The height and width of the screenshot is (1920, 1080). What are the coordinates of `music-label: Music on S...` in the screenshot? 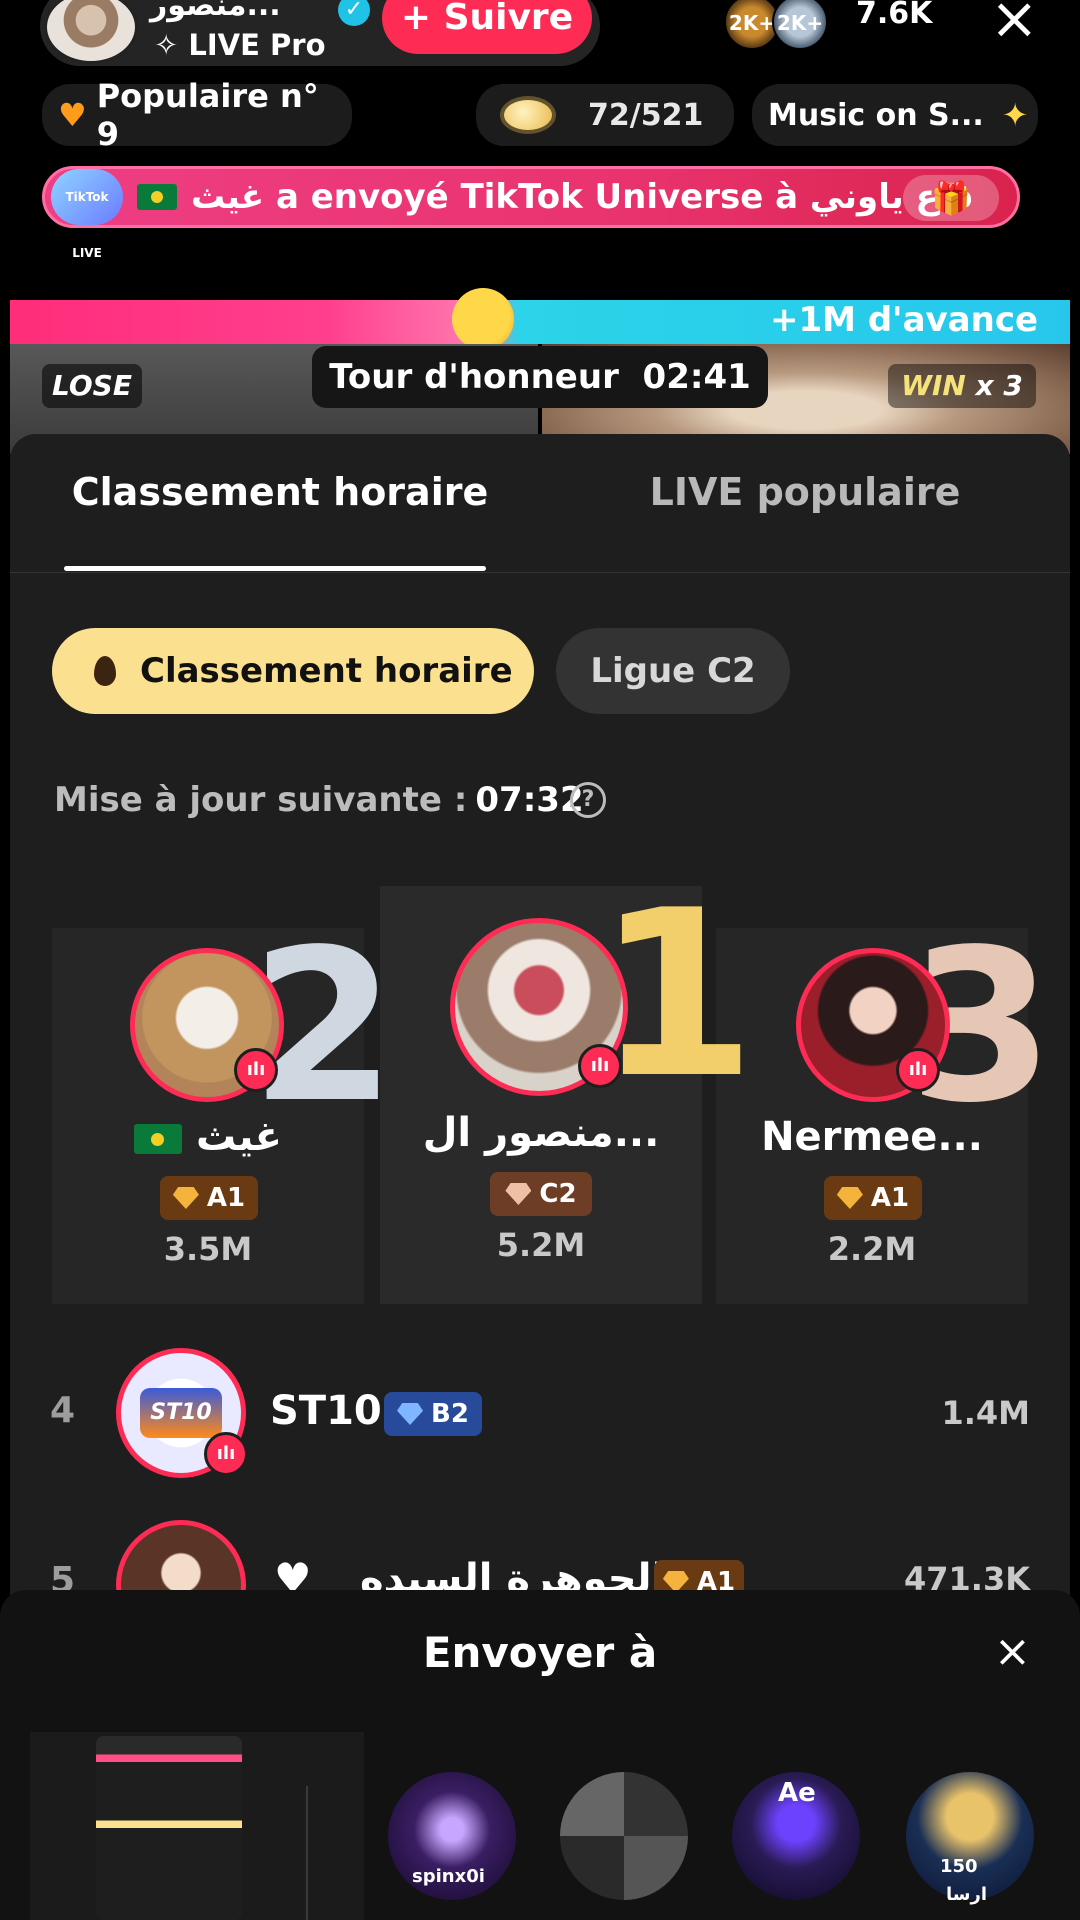 It's located at (876, 115).